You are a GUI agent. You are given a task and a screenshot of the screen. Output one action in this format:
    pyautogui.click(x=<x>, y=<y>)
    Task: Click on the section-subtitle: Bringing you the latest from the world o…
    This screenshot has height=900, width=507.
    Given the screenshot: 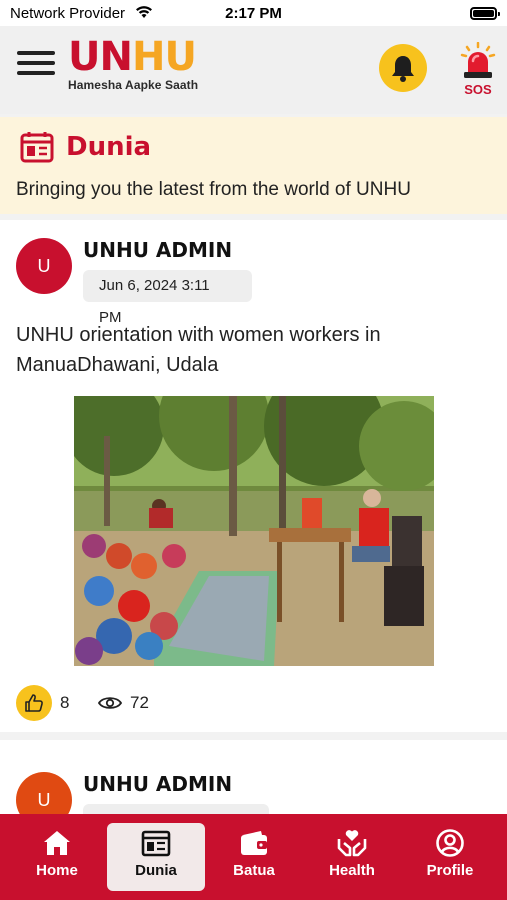 What is the action you would take?
    pyautogui.click(x=213, y=189)
    